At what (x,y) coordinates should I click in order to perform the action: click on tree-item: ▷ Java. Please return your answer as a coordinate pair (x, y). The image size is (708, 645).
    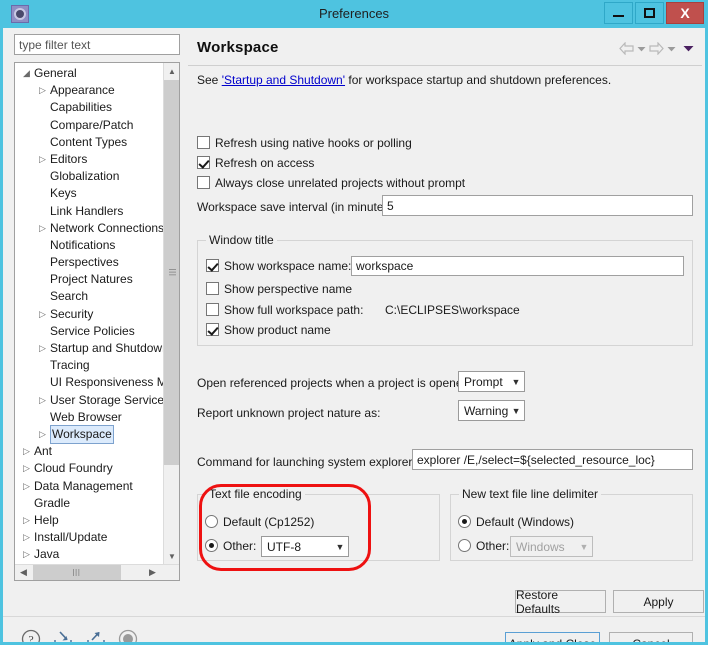
    Looking at the image, I should click on (89, 553).